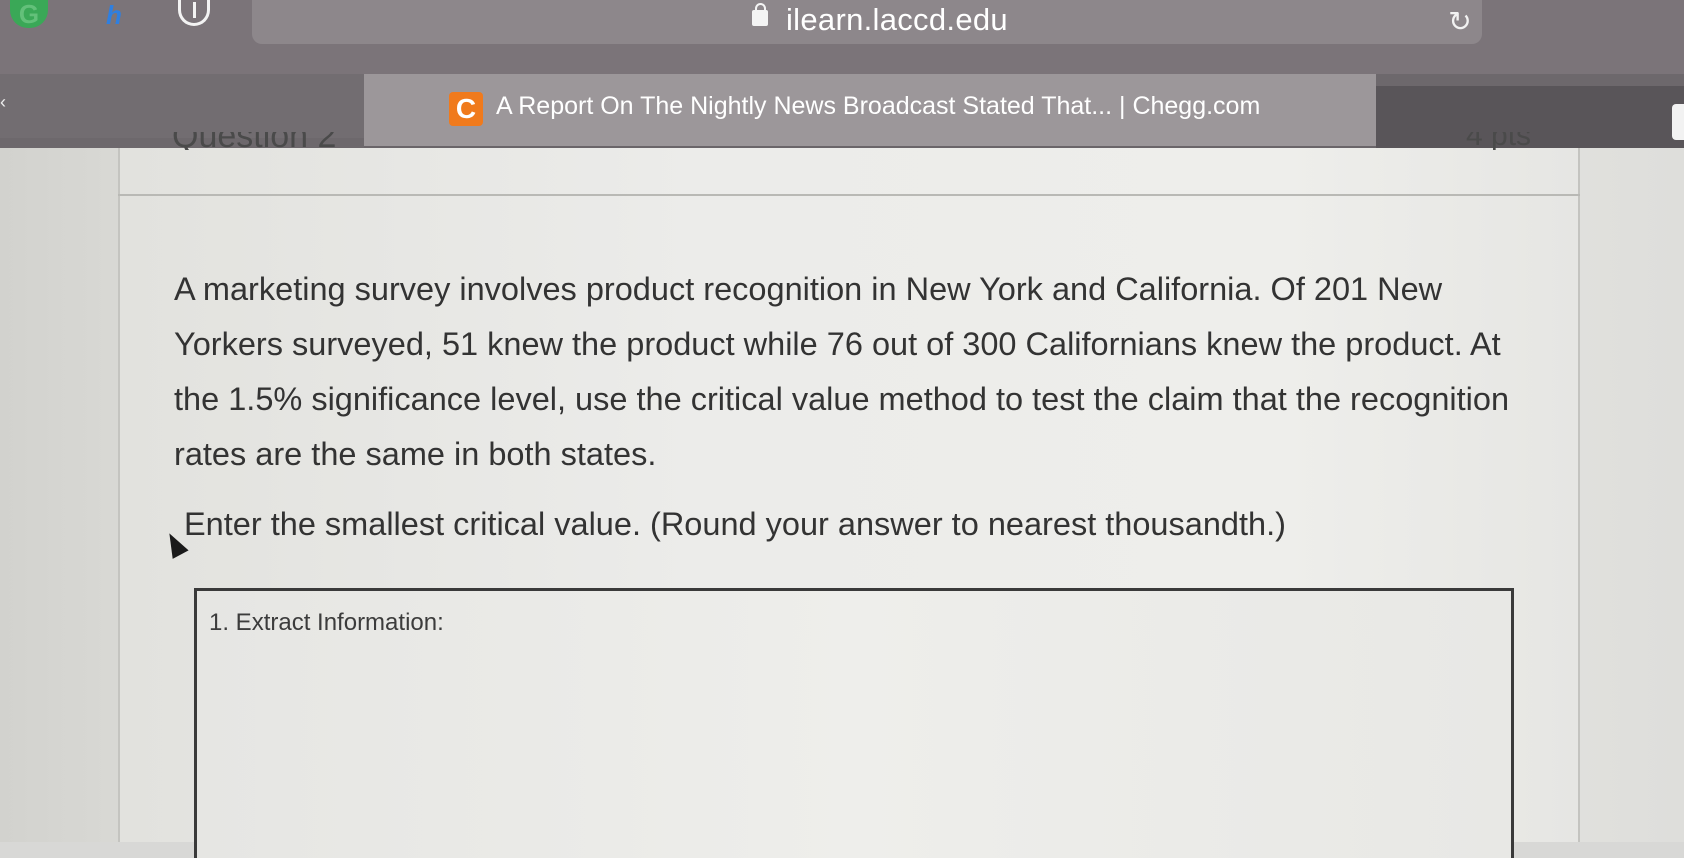 The image size is (1684, 858). Describe the element at coordinates (760, 14) in the screenshot. I see `lock-icon` at that location.